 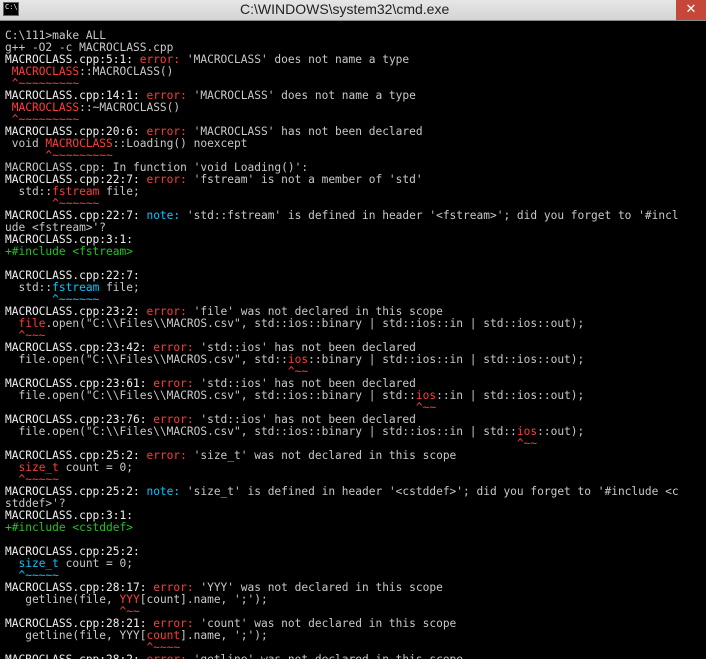 What do you see at coordinates (180, 143) in the screenshot?
I see `console-text: ::Loading() noexcept` at bounding box center [180, 143].